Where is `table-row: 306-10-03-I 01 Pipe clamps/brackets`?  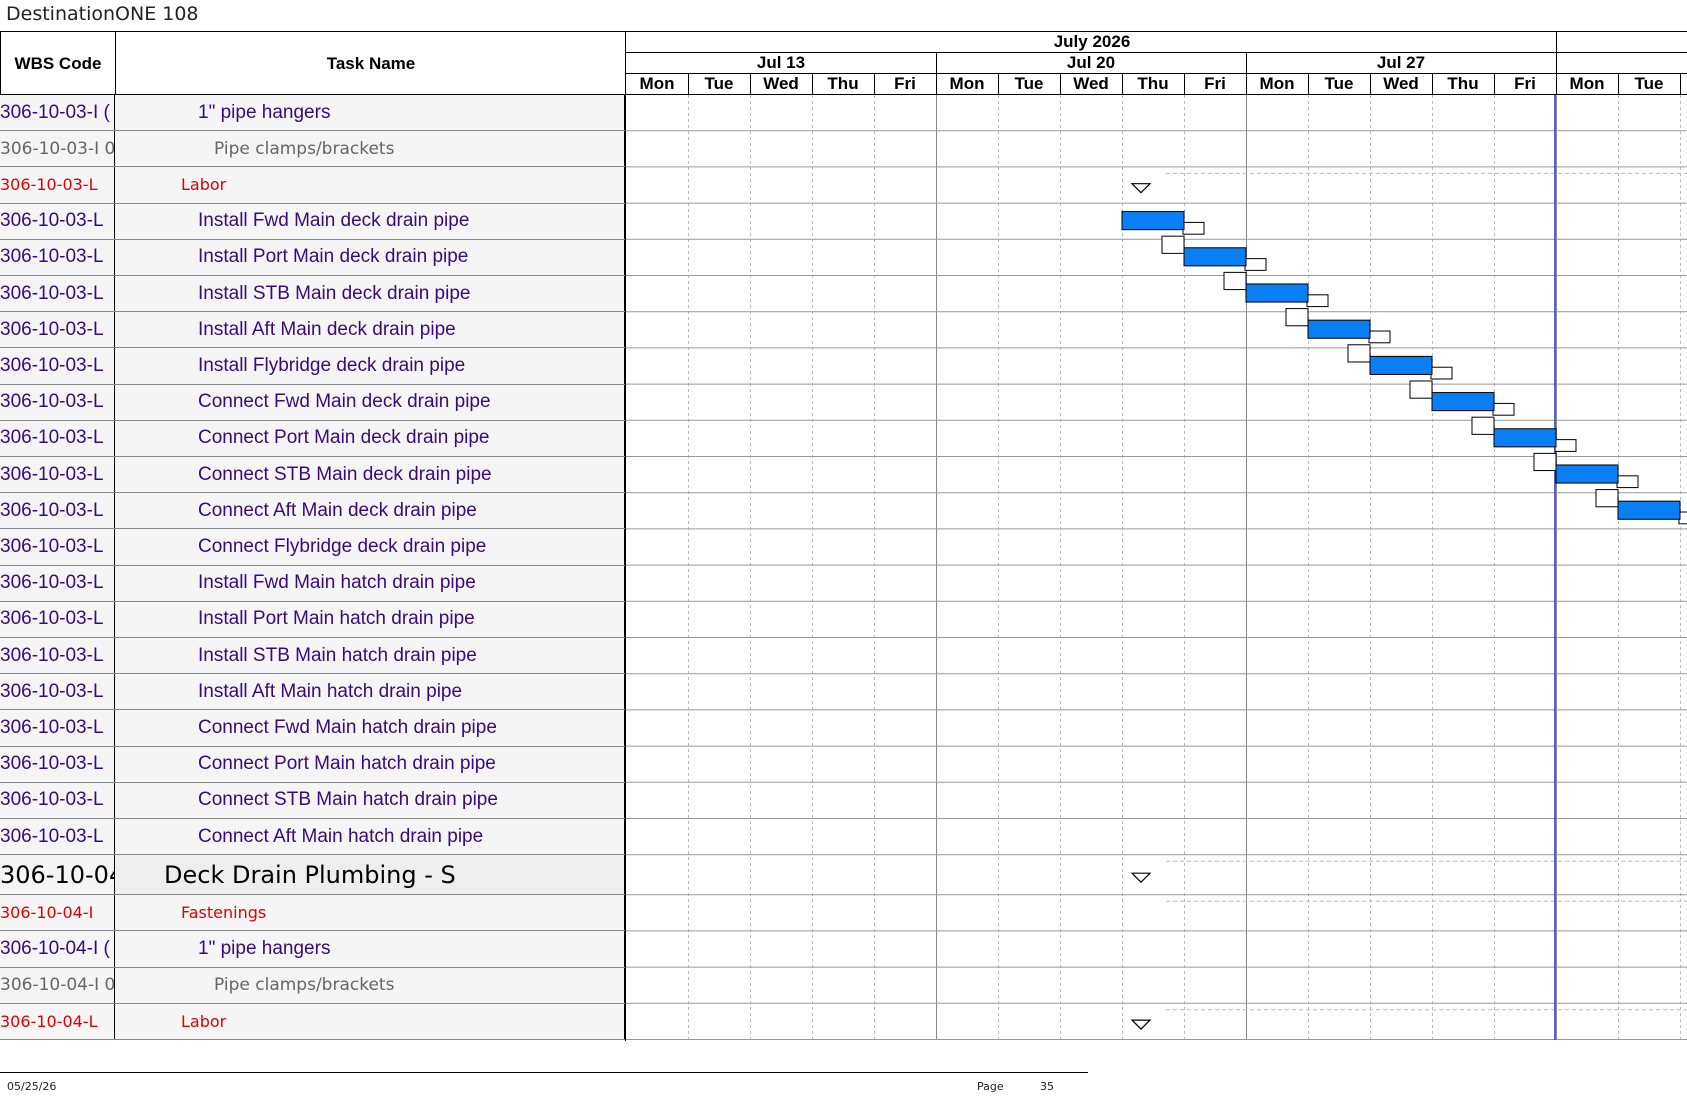
table-row: 306-10-03-I 01 Pipe clamps/brackets is located at coordinates (312, 149).